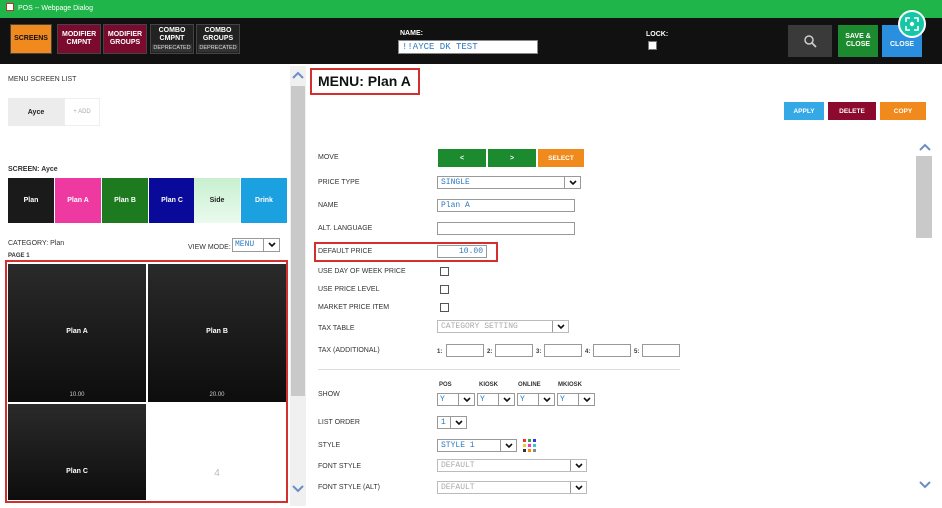 The height and width of the screenshot is (508, 942). I want to click on screens-button: SCREENS, so click(31, 39).